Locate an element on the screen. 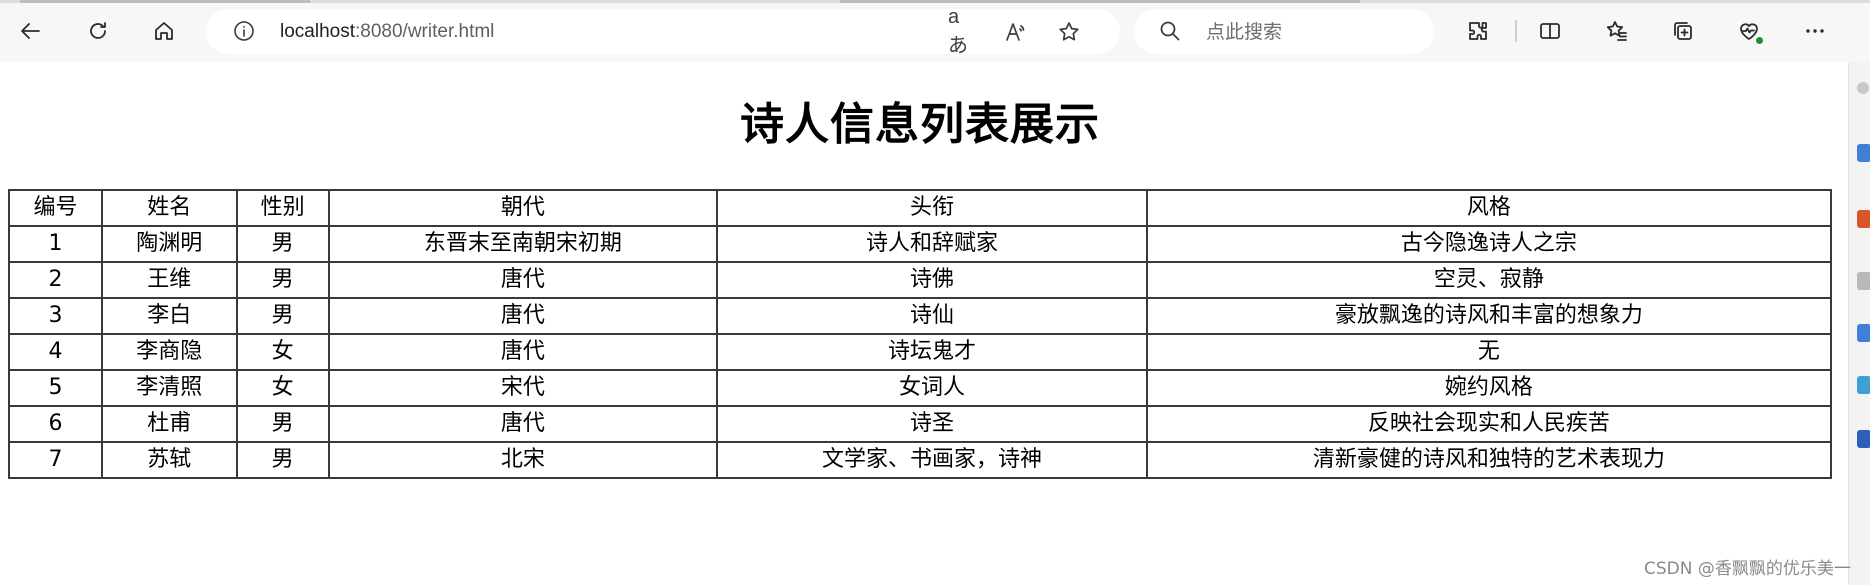  table-row: 5 李清照 女 宋代 女词人 婉约风格 is located at coordinates (920, 388).